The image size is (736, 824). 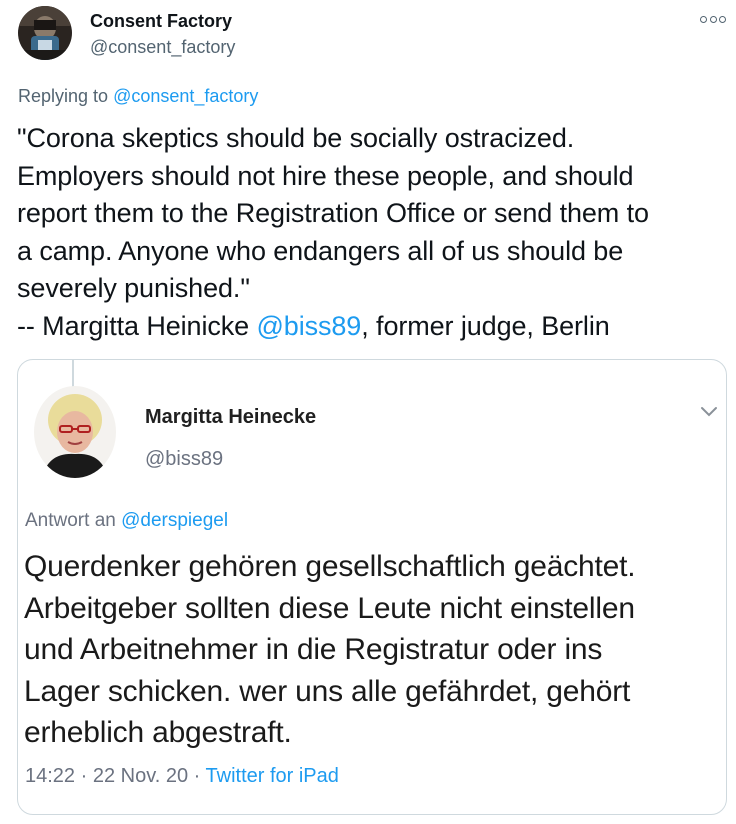 I want to click on tweet-header: Consent Factory @consent_factory, so click(x=370, y=36).